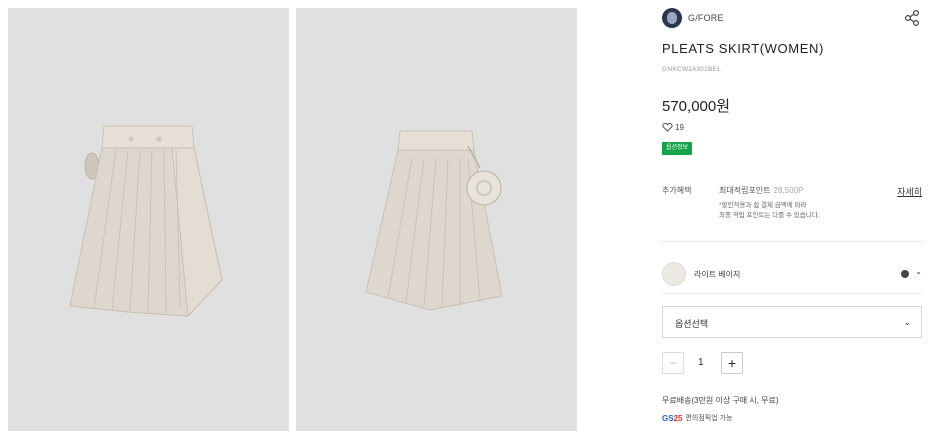 This screenshot has width=932, height=439. What do you see at coordinates (769, 211) in the screenshot?
I see `benefit-note: *할인적용과 쉼 결제 금액에 따라 최종 적립 포인트는 다를 수 있습니다.` at bounding box center [769, 211].